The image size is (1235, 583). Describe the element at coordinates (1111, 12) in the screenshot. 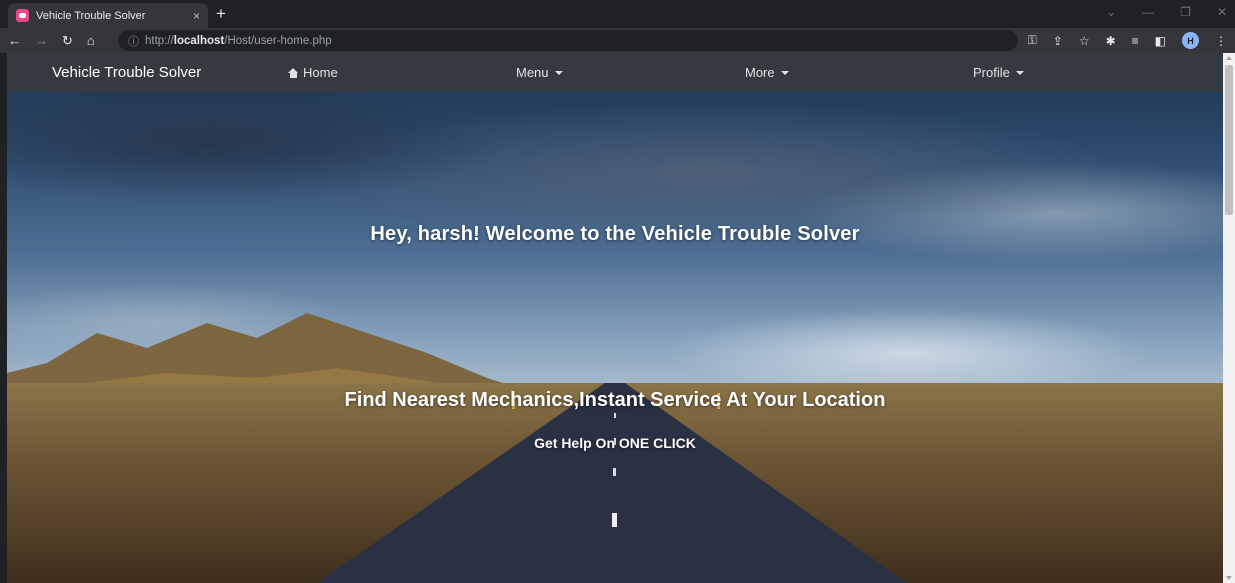

I see `tab-search-icon: ⌄` at that location.